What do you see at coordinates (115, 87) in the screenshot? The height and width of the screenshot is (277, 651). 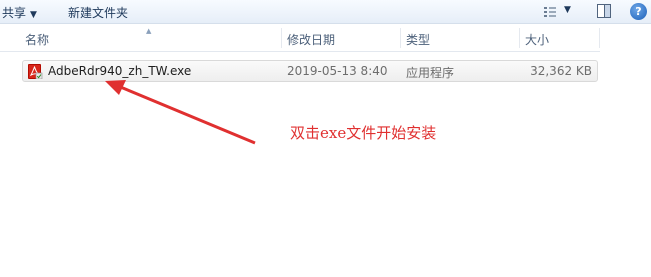 I see `arrow-head` at bounding box center [115, 87].